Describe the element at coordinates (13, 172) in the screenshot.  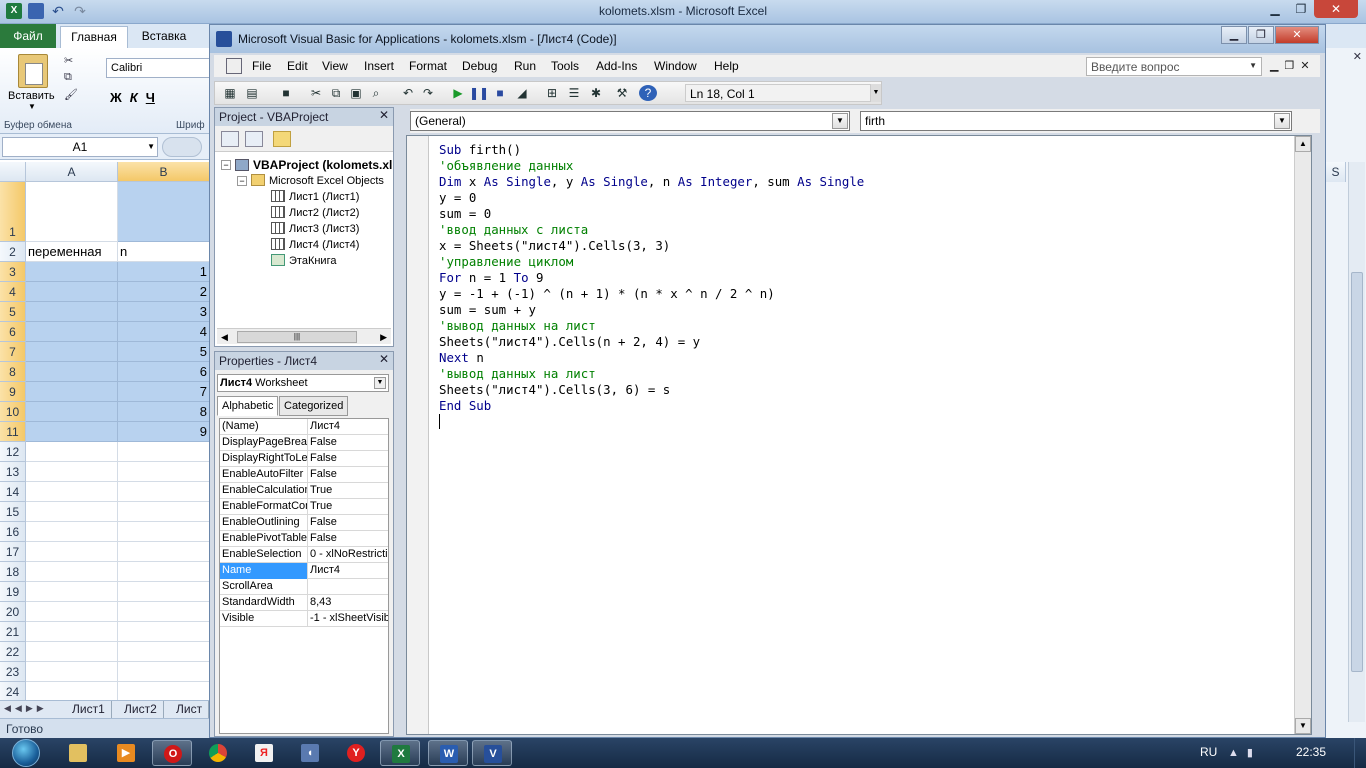
I see `select-all-corner` at that location.